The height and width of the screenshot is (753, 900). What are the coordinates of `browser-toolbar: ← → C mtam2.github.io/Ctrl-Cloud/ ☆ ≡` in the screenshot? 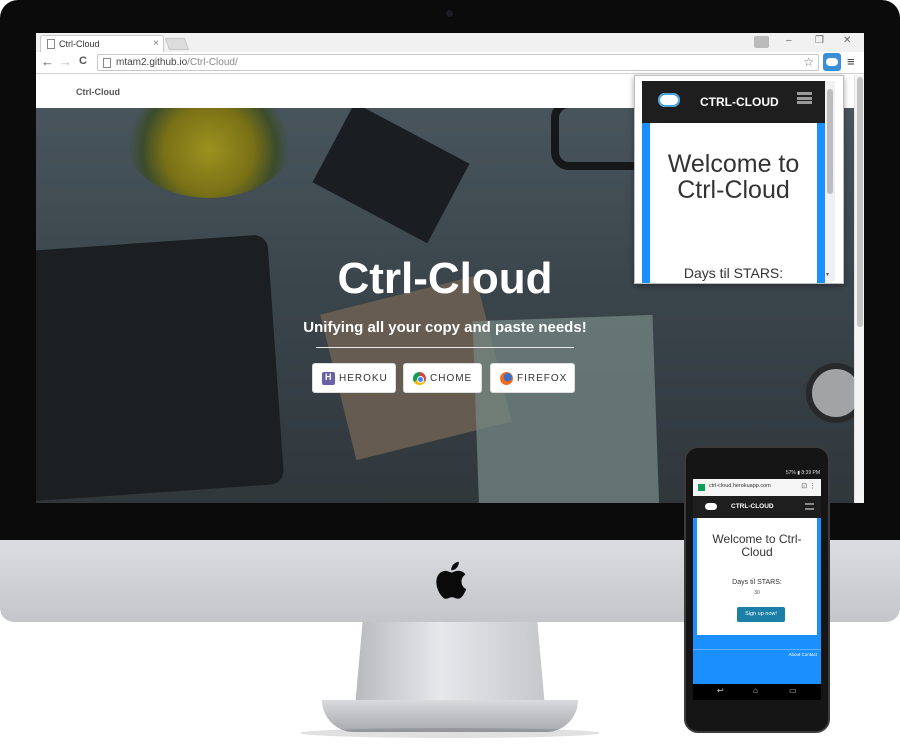 It's located at (450, 63).